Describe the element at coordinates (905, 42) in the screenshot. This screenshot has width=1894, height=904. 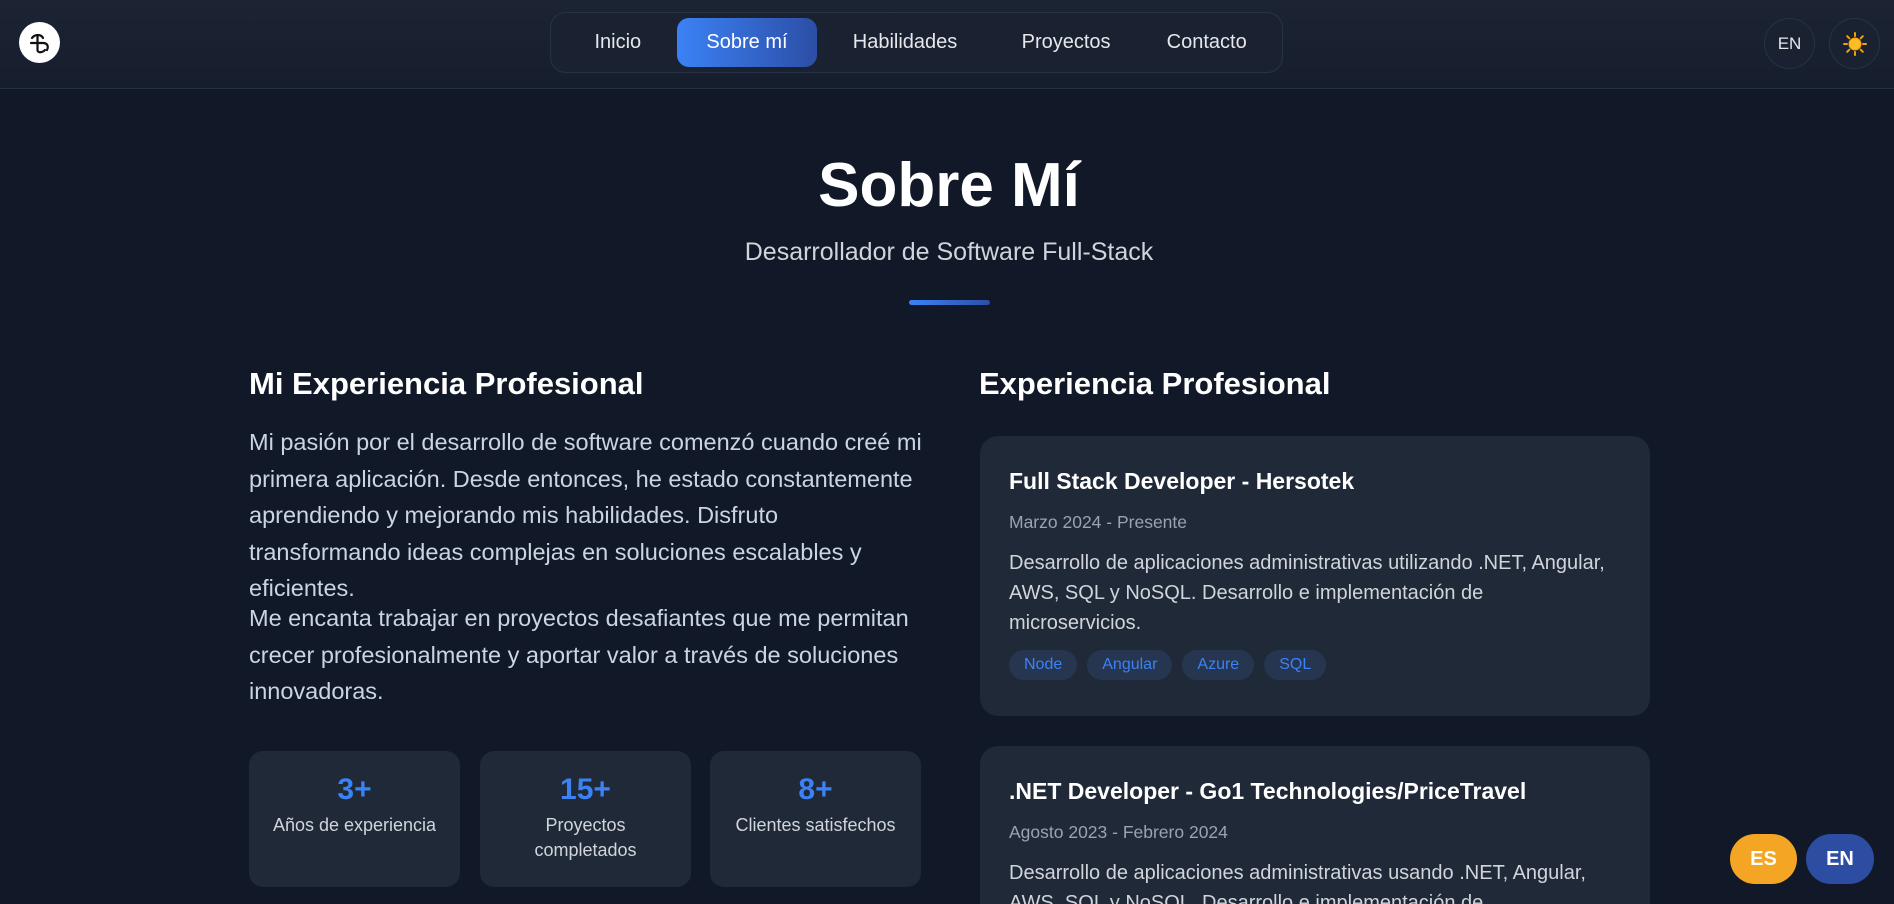
I see `nav-item-habilidades: Habilidades` at that location.